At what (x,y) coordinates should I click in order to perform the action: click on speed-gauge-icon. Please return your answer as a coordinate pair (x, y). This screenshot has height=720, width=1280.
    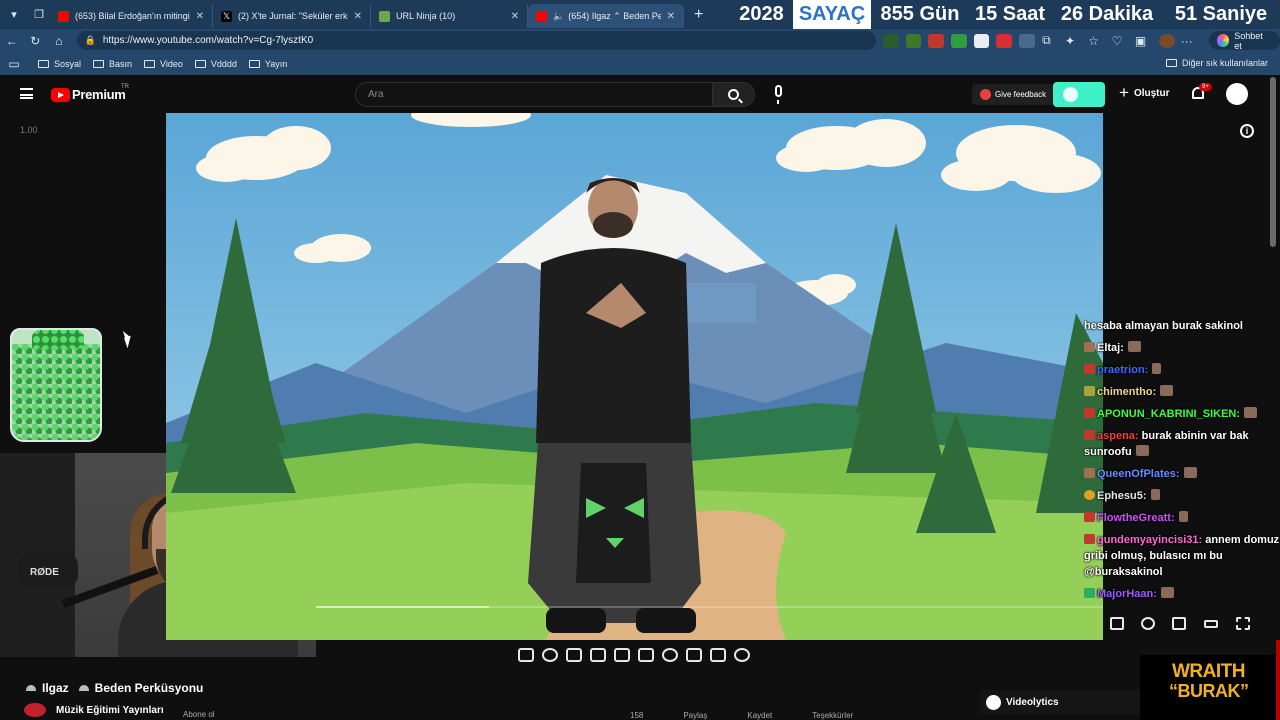
    Looking at the image, I should click on (670, 655).